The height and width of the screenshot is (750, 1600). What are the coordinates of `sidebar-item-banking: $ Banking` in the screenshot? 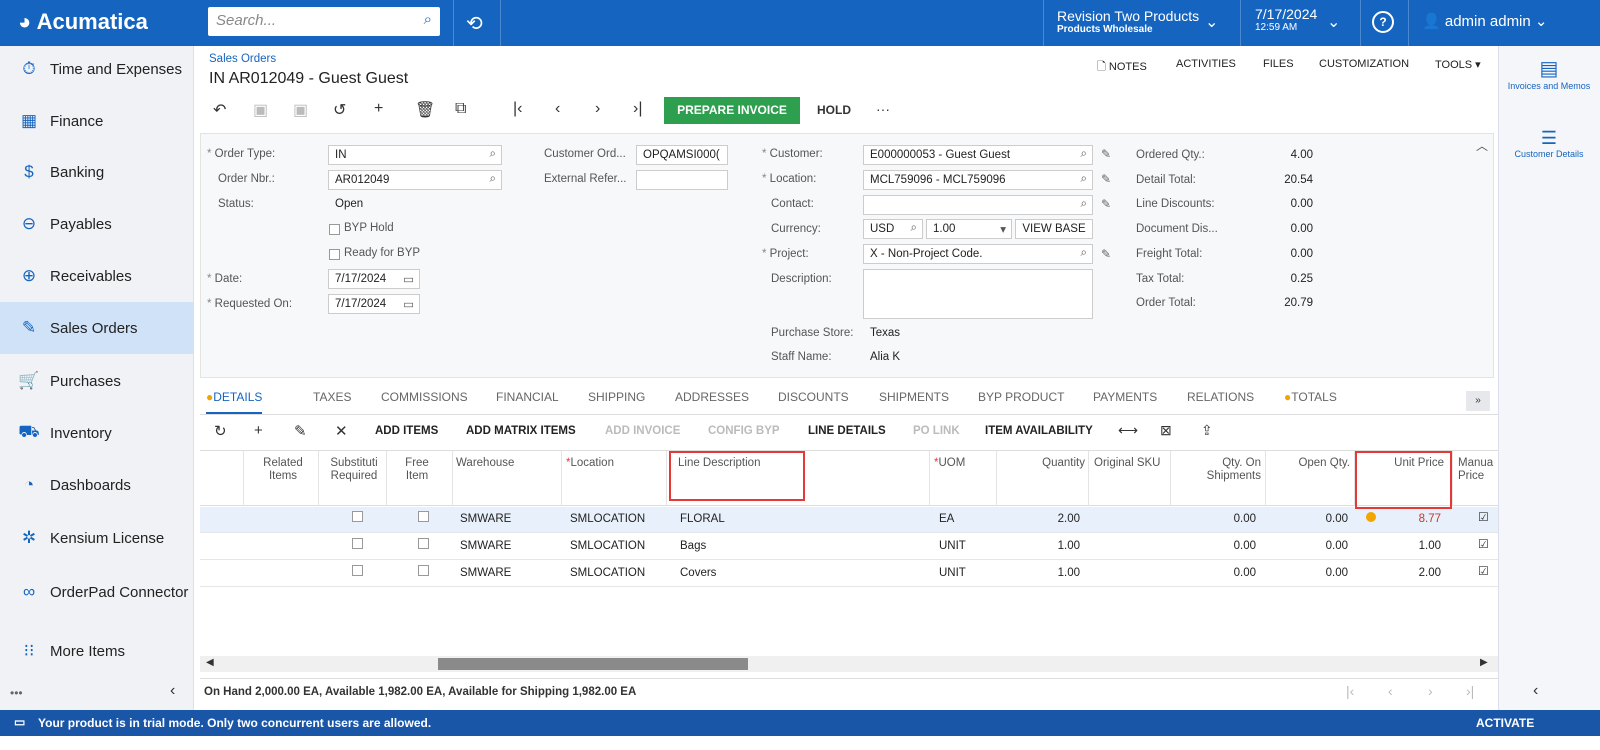 It's located at (96, 172).